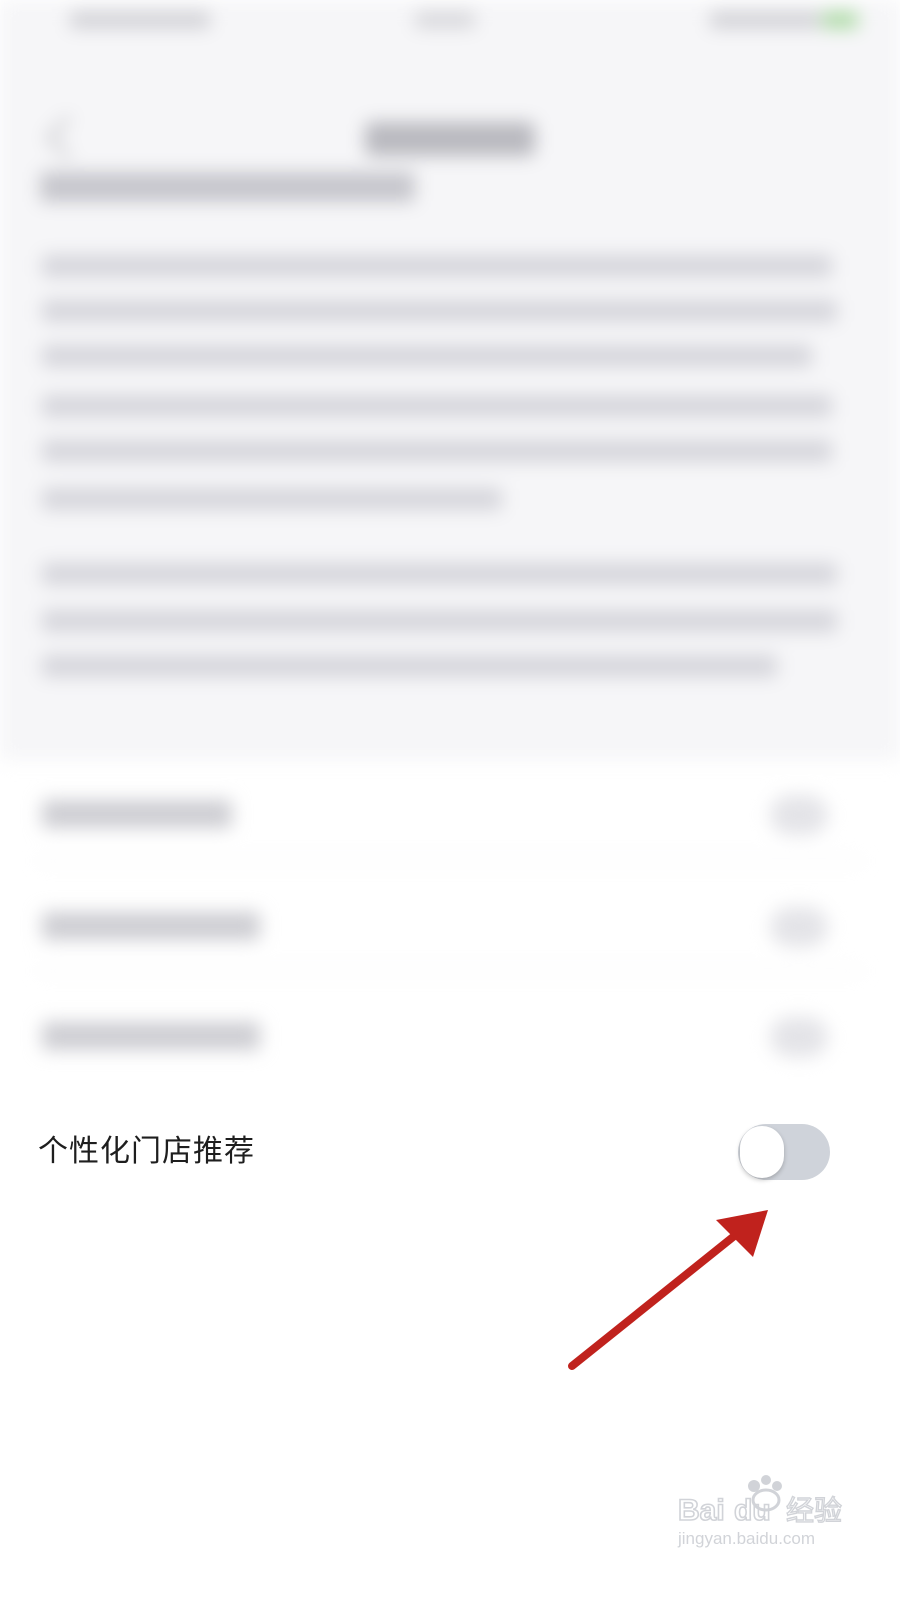 This screenshot has width=900, height=1600. What do you see at coordinates (765, 20) in the screenshot?
I see `status-bar-indicators` at bounding box center [765, 20].